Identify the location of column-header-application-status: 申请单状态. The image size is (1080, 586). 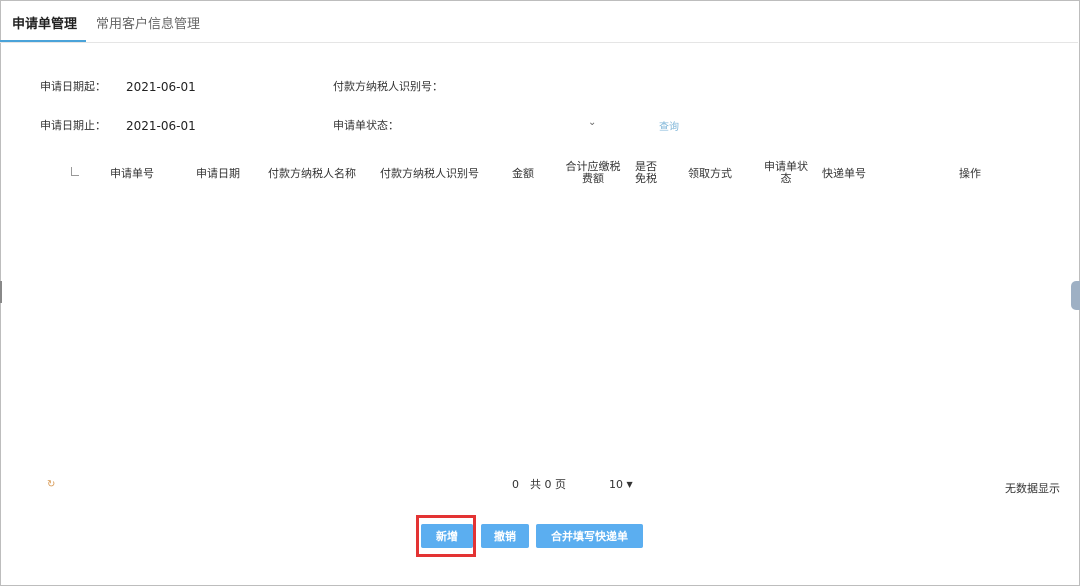
(786, 172).